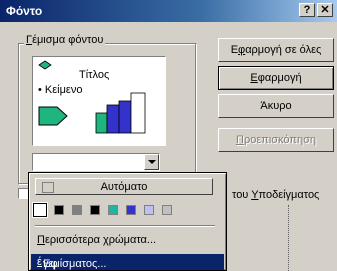 The height and width of the screenshot is (271, 337). What do you see at coordinates (94, 75) in the screenshot?
I see `preview-title-text: Τίτλος` at bounding box center [94, 75].